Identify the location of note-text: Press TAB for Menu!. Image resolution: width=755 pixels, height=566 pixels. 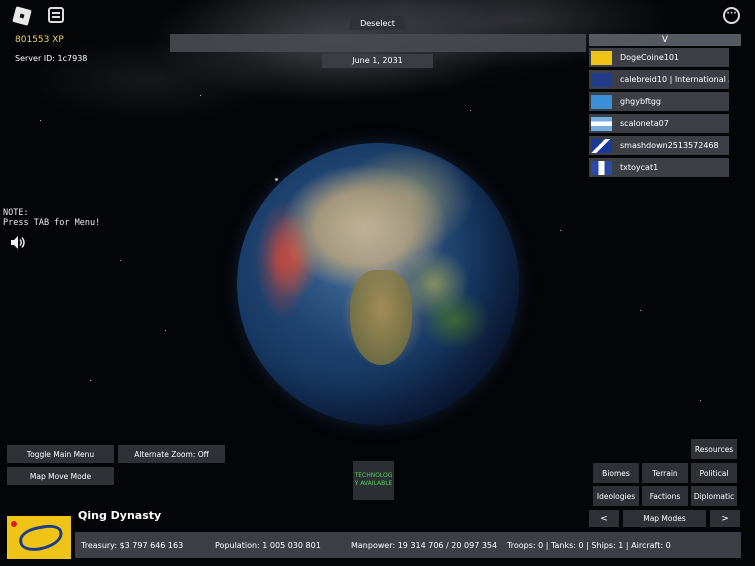
(52, 223).